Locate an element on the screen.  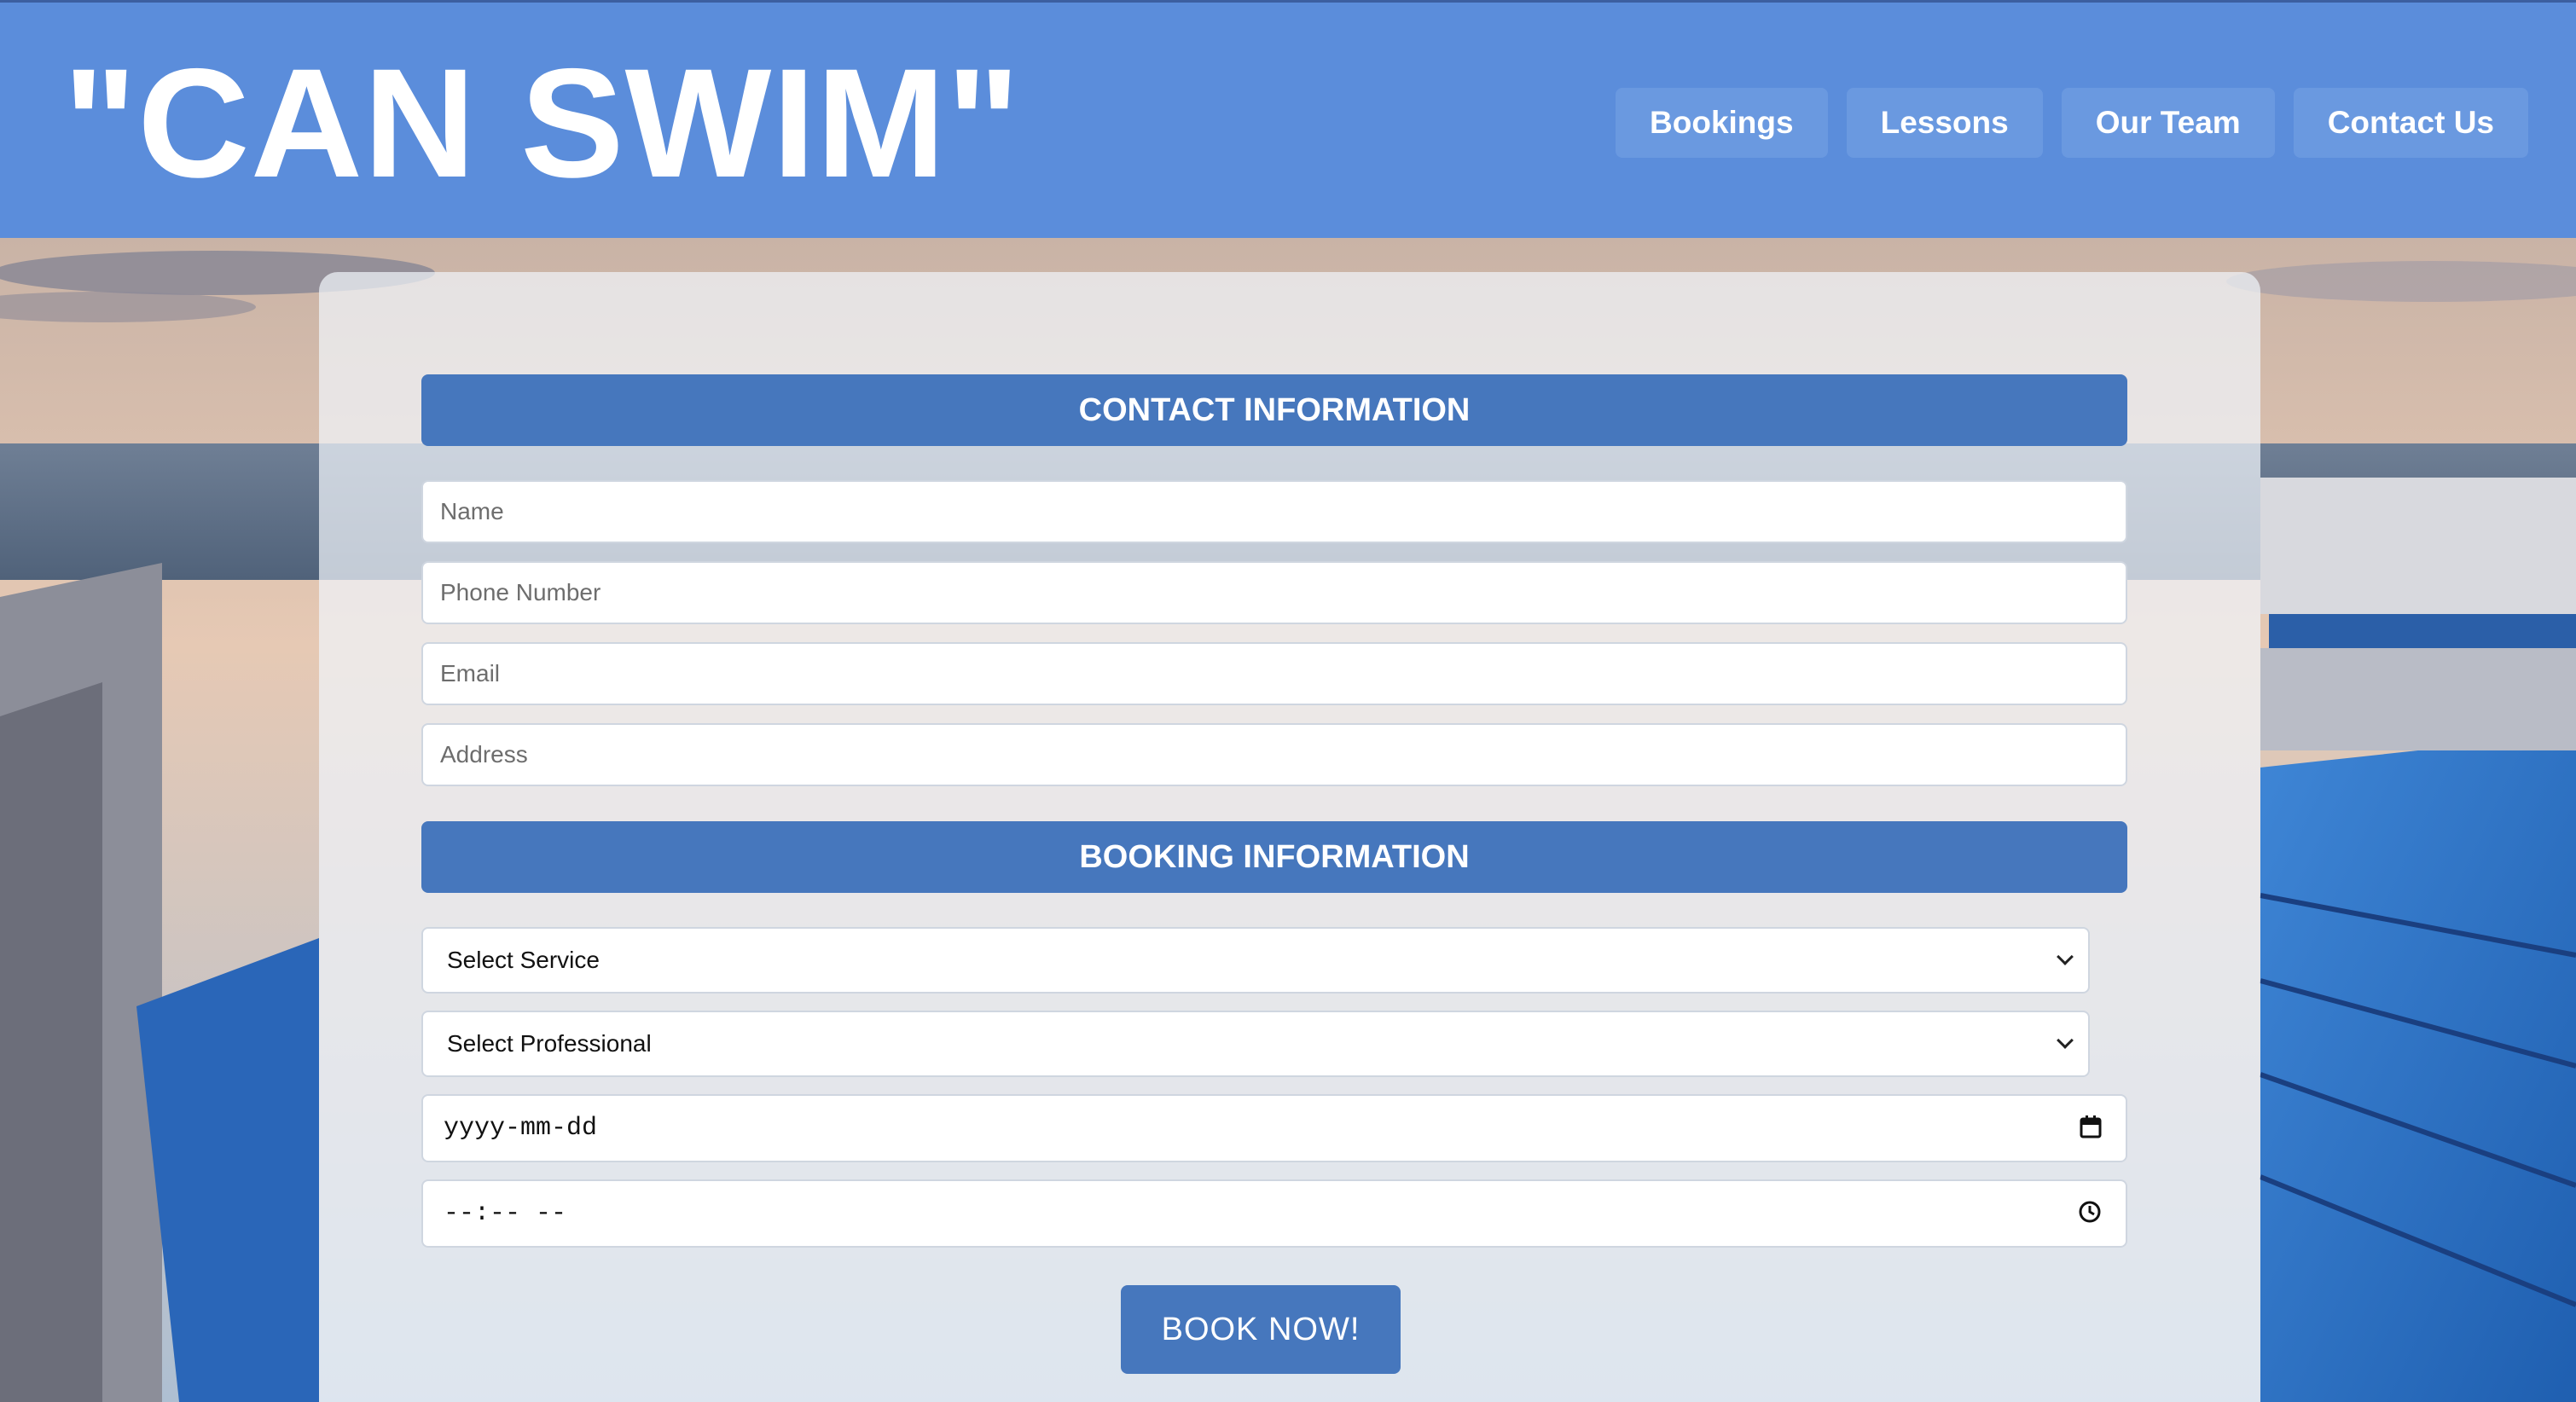
booking-section-heading: BOOKING INFORMATION is located at coordinates (1274, 857).